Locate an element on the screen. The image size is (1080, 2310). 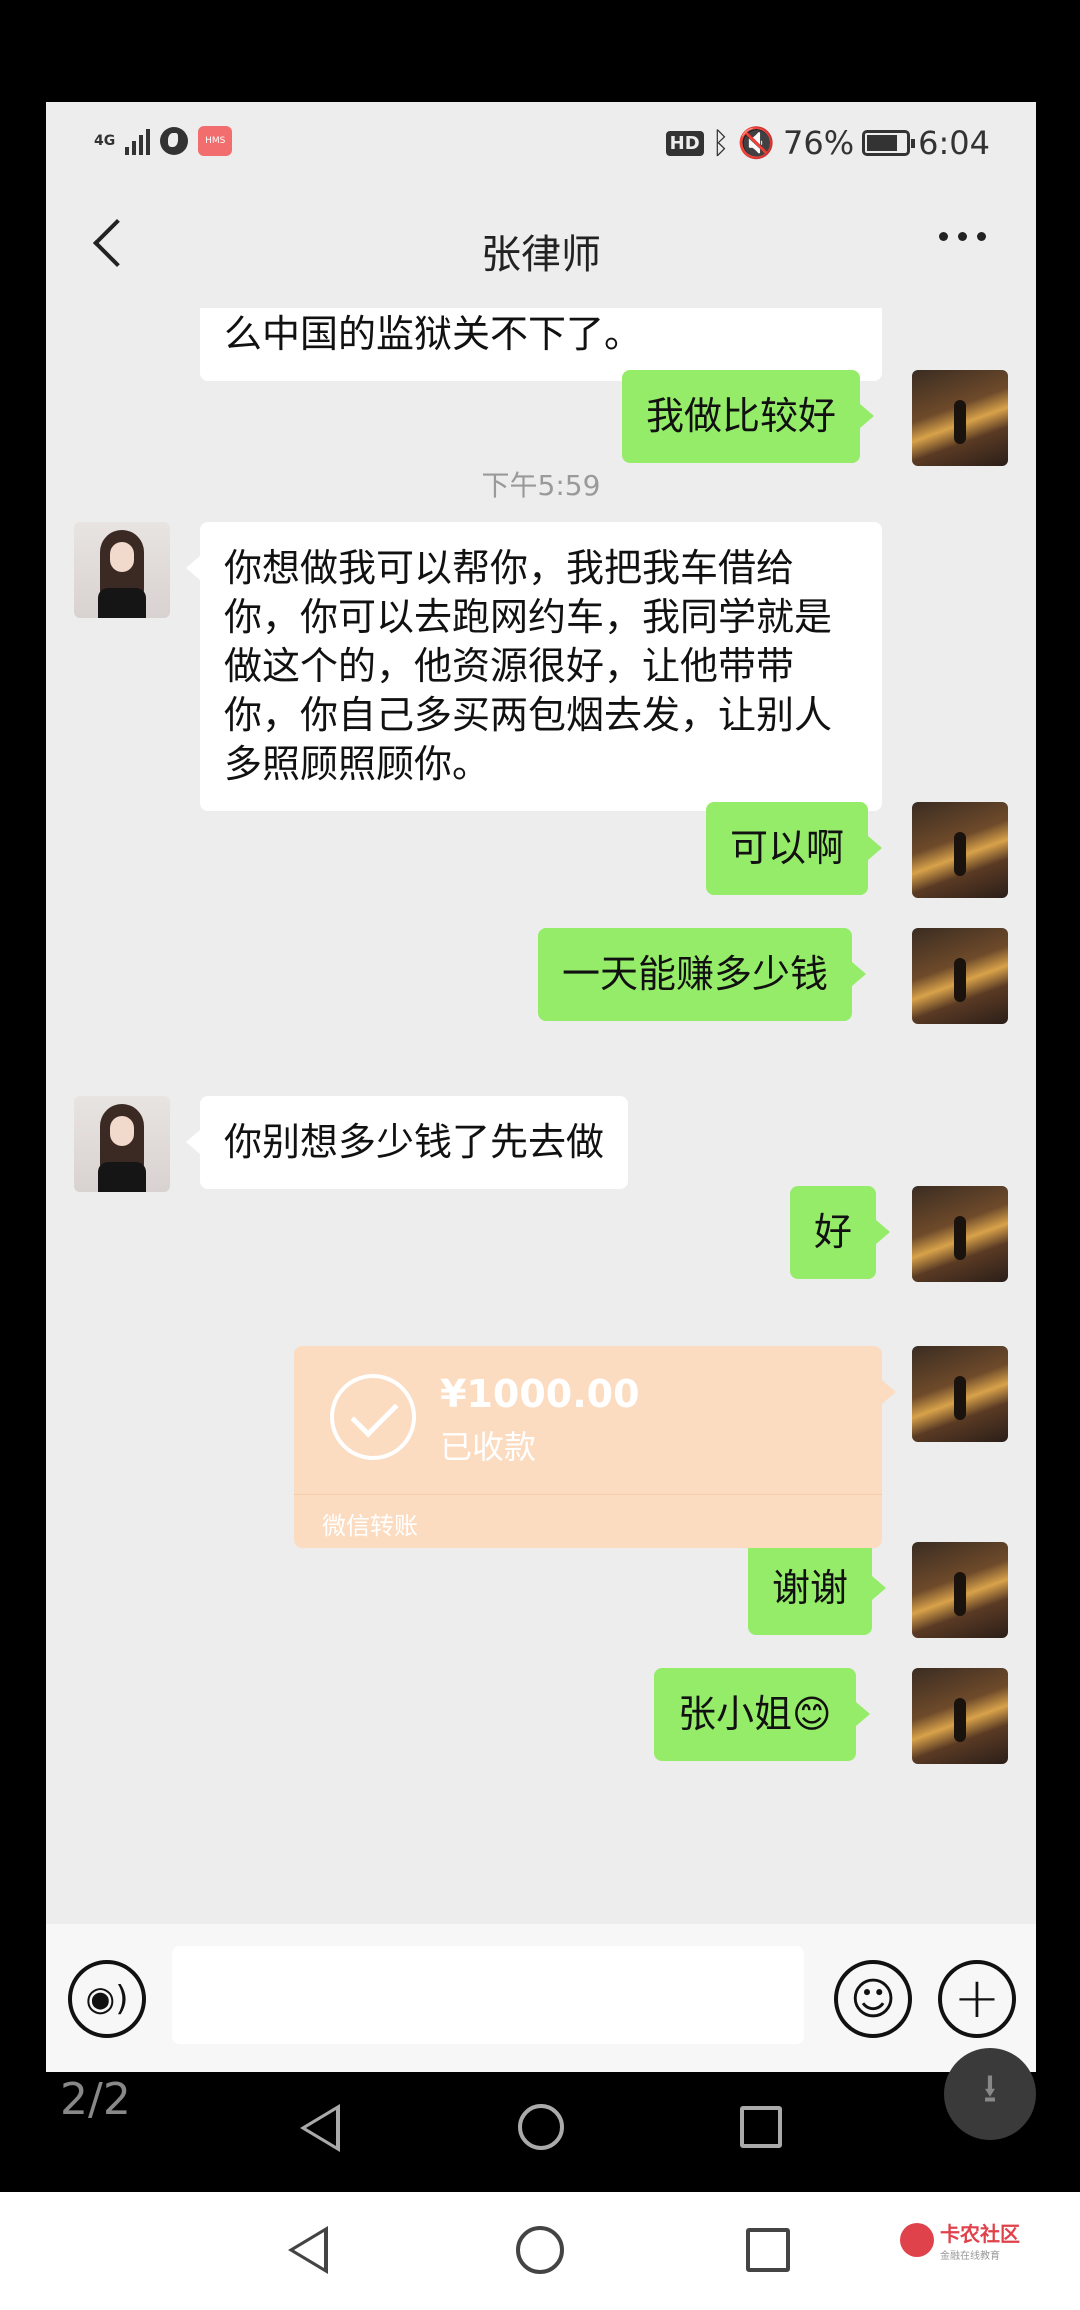
transfer-amount: ¥1000.00 is located at coordinates (540, 1394).